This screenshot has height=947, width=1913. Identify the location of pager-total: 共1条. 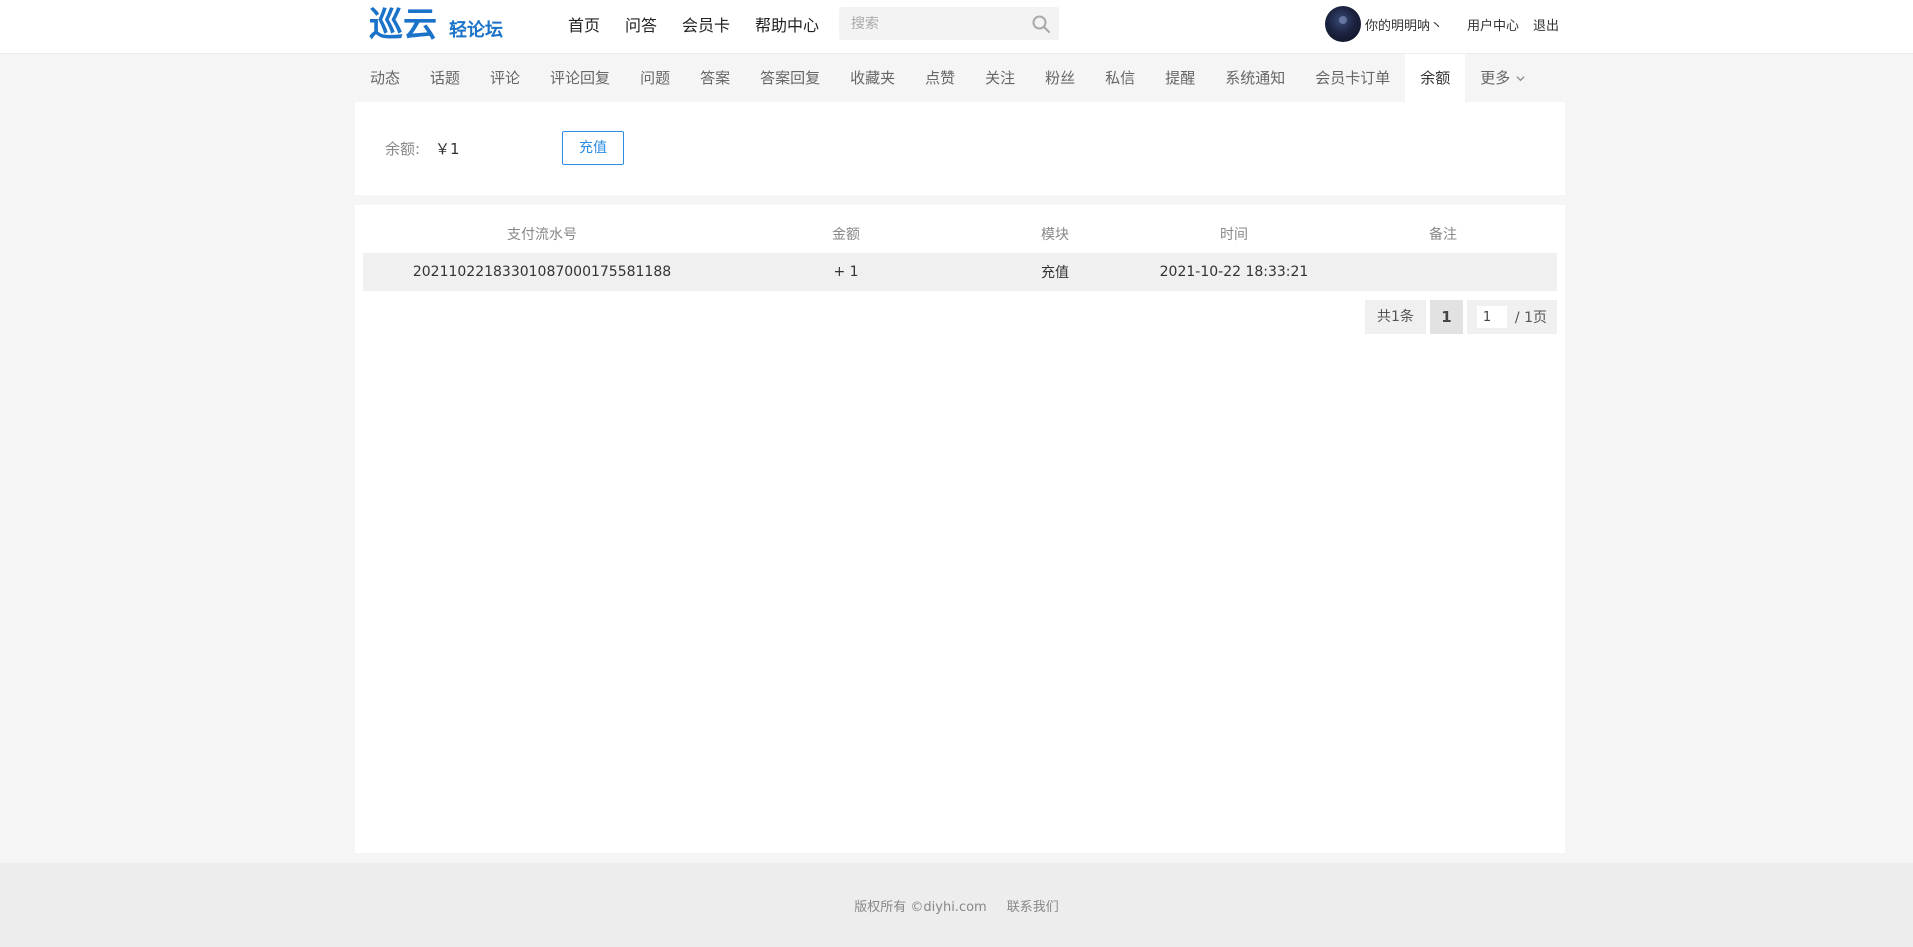
(1395, 317).